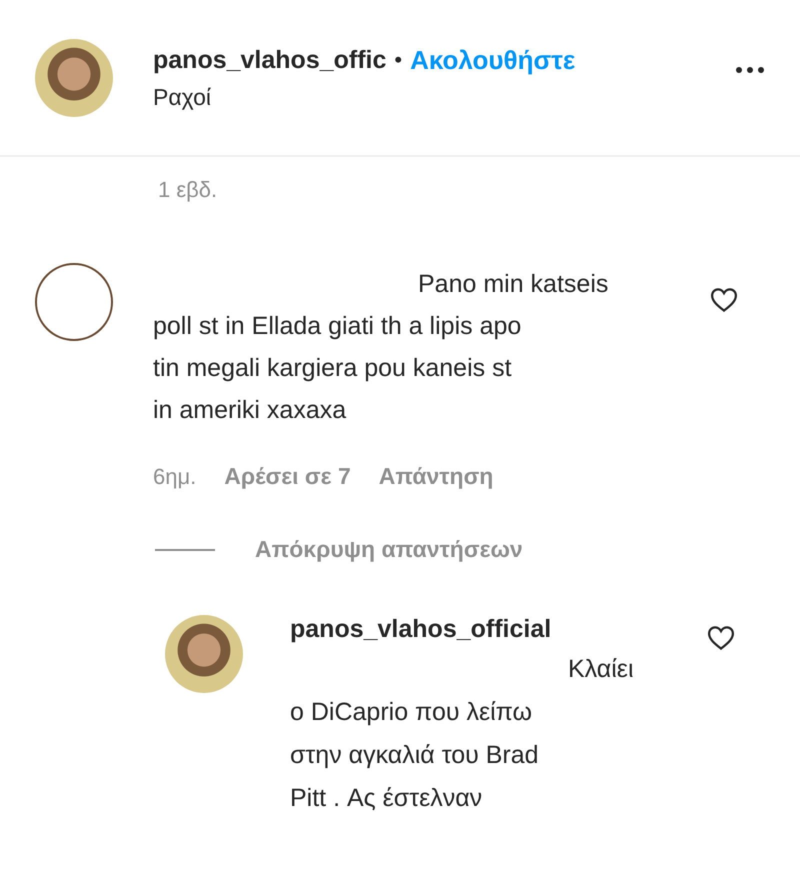 This screenshot has width=800, height=873. I want to click on location-link: Ραχοί, so click(444, 97).